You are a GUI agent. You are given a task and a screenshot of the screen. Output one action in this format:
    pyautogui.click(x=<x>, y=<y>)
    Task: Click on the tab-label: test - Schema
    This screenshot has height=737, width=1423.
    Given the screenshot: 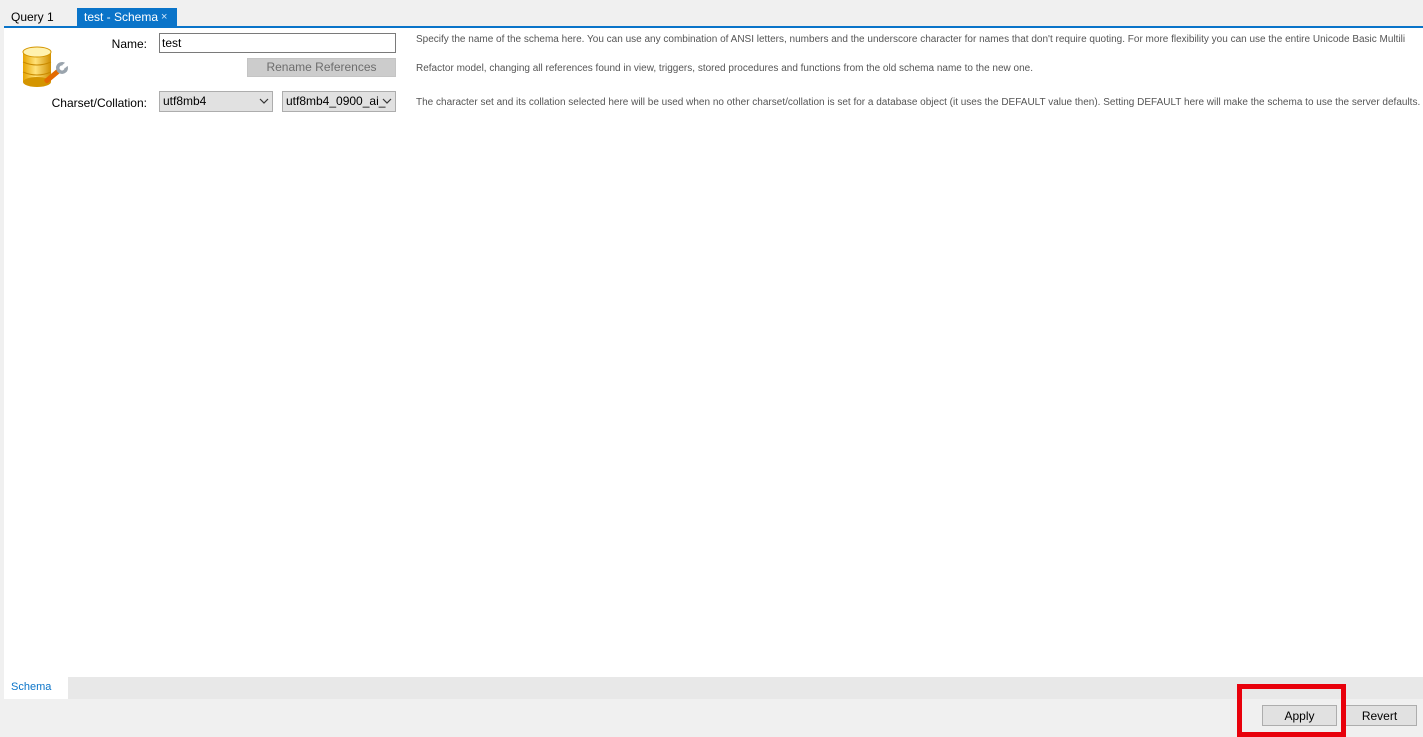 What is the action you would take?
    pyautogui.click(x=121, y=17)
    